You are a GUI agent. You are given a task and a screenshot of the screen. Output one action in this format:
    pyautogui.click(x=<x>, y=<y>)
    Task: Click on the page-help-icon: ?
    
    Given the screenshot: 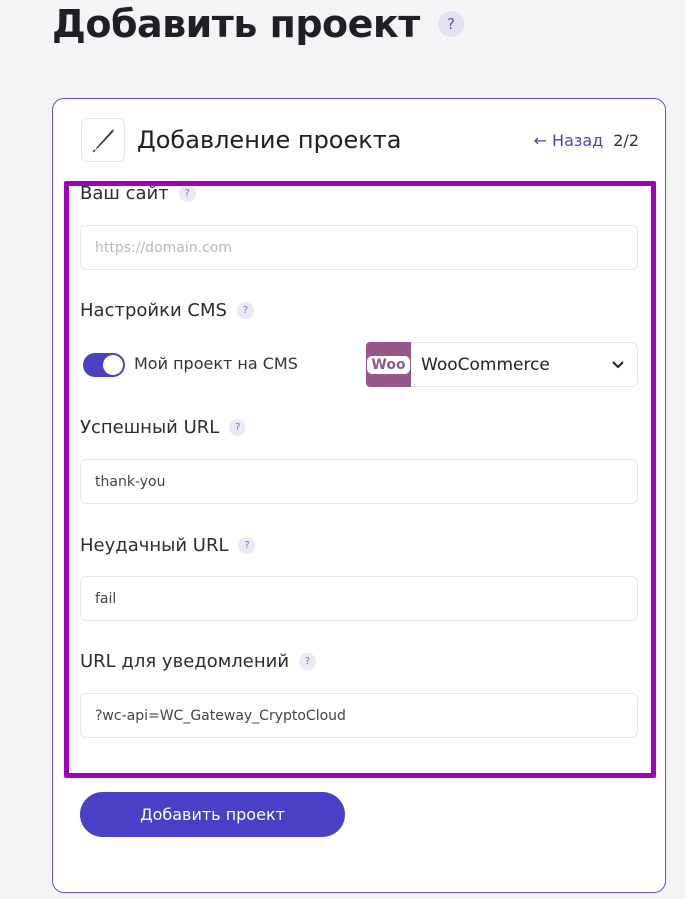 What is the action you would take?
    pyautogui.click(x=450, y=24)
    